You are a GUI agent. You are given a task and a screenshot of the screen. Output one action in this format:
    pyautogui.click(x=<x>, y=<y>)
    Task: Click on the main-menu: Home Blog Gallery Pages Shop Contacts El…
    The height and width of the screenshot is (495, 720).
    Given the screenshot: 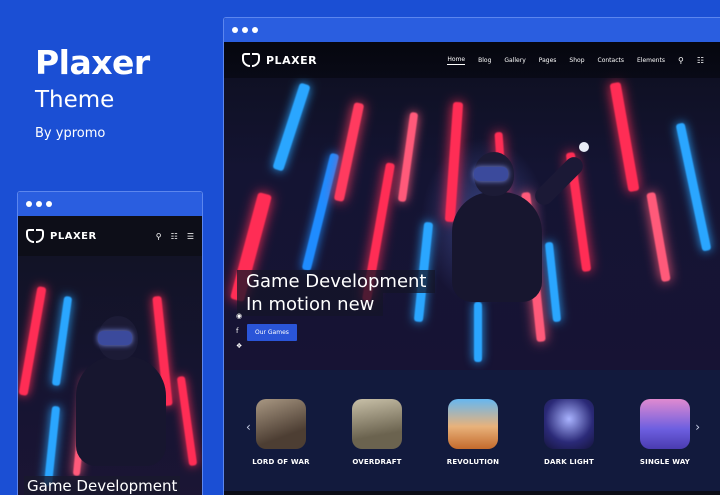 What is the action you would take?
    pyautogui.click(x=575, y=60)
    